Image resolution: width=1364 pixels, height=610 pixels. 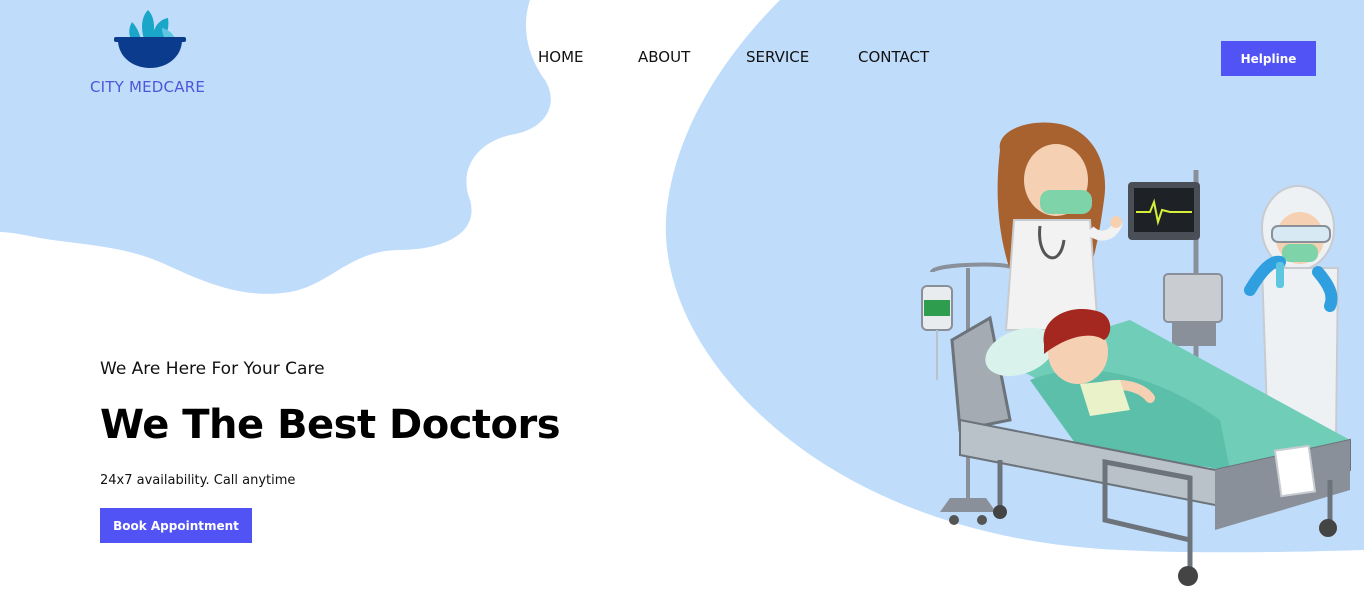 What do you see at coordinates (150, 39) in the screenshot?
I see `leaf-bowl-logo-icon` at bounding box center [150, 39].